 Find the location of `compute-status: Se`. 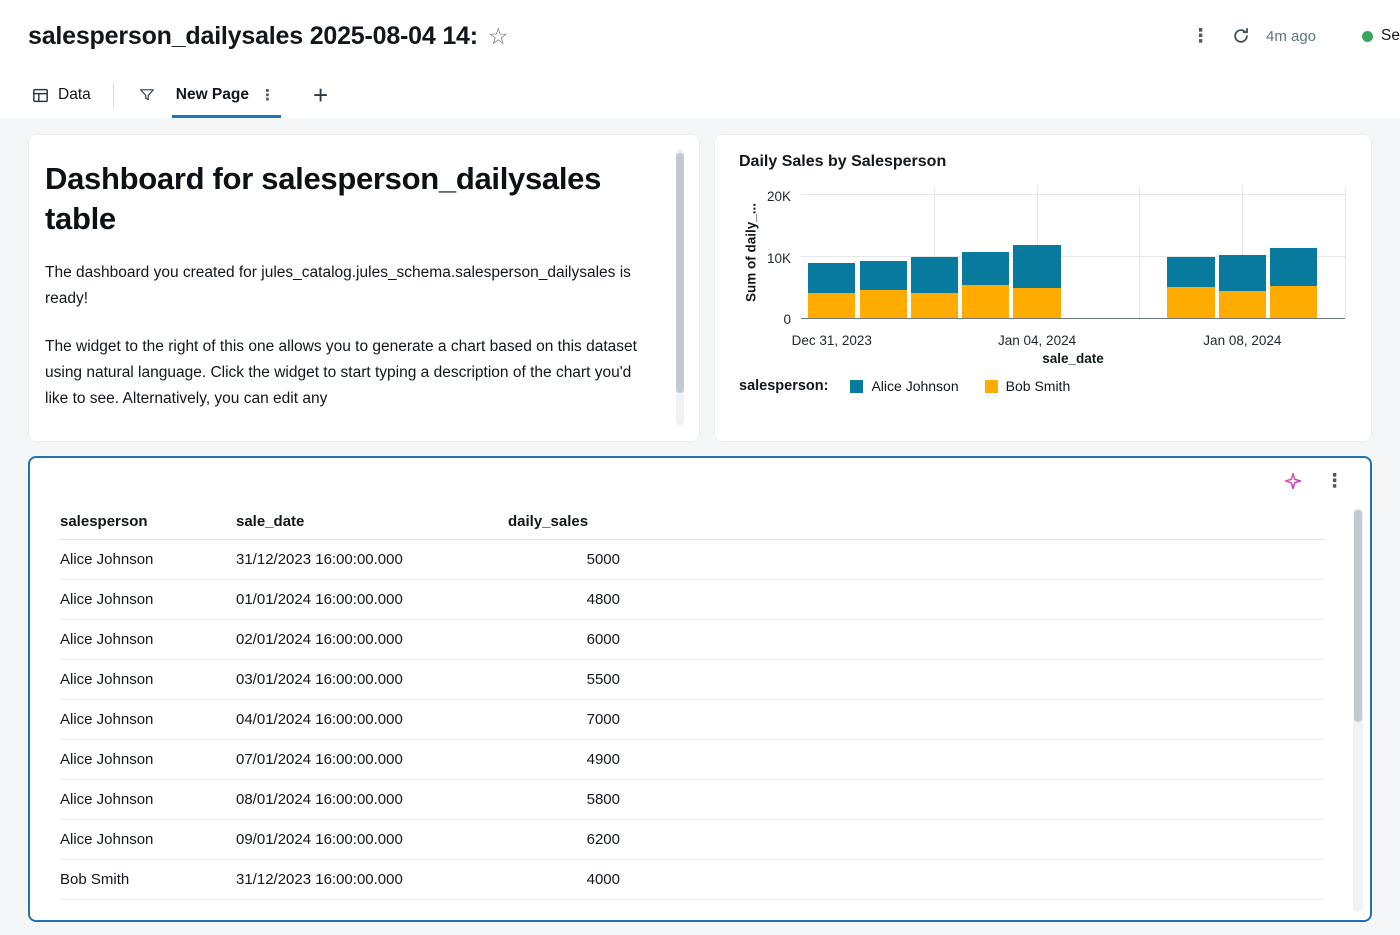

compute-status: Se is located at coordinates (1381, 36).